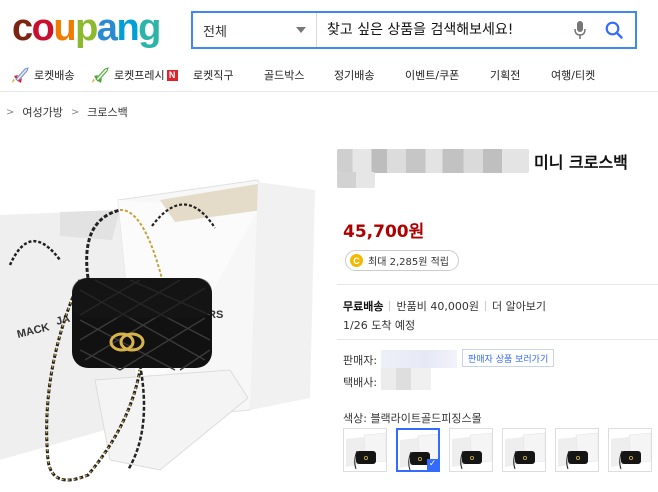 The width and height of the screenshot is (658, 492). Describe the element at coordinates (329, 91) in the screenshot. I see `nav-divider` at that location.